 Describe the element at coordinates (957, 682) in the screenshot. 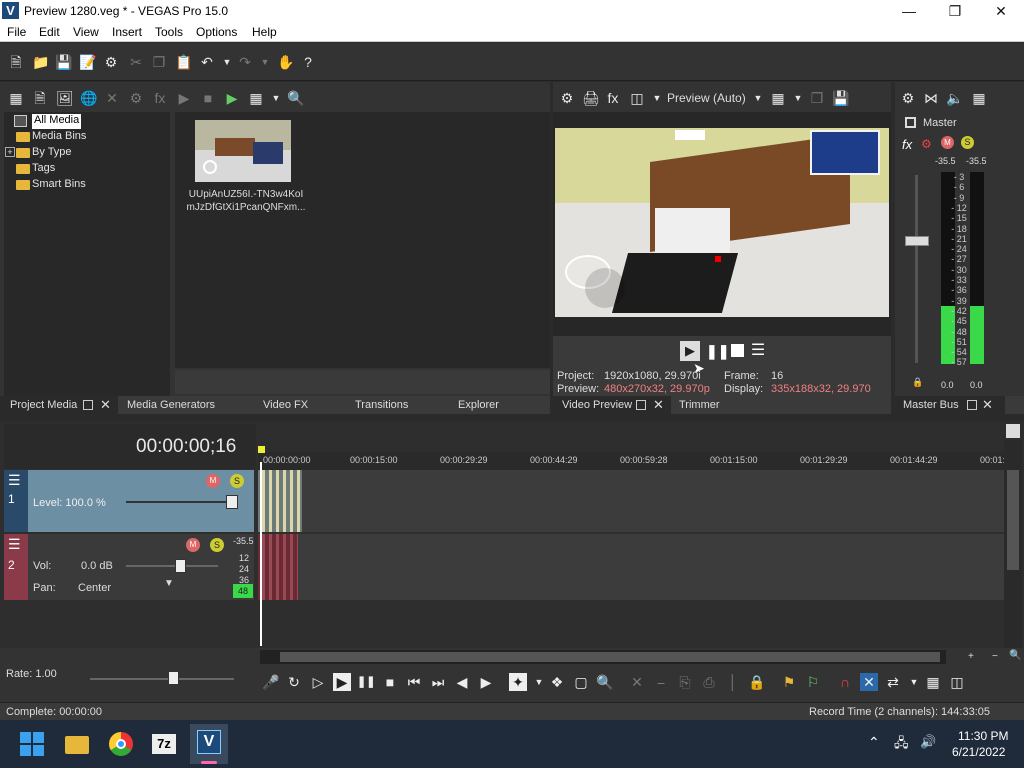

I see `ignore-grouping-icon: ◫` at that location.